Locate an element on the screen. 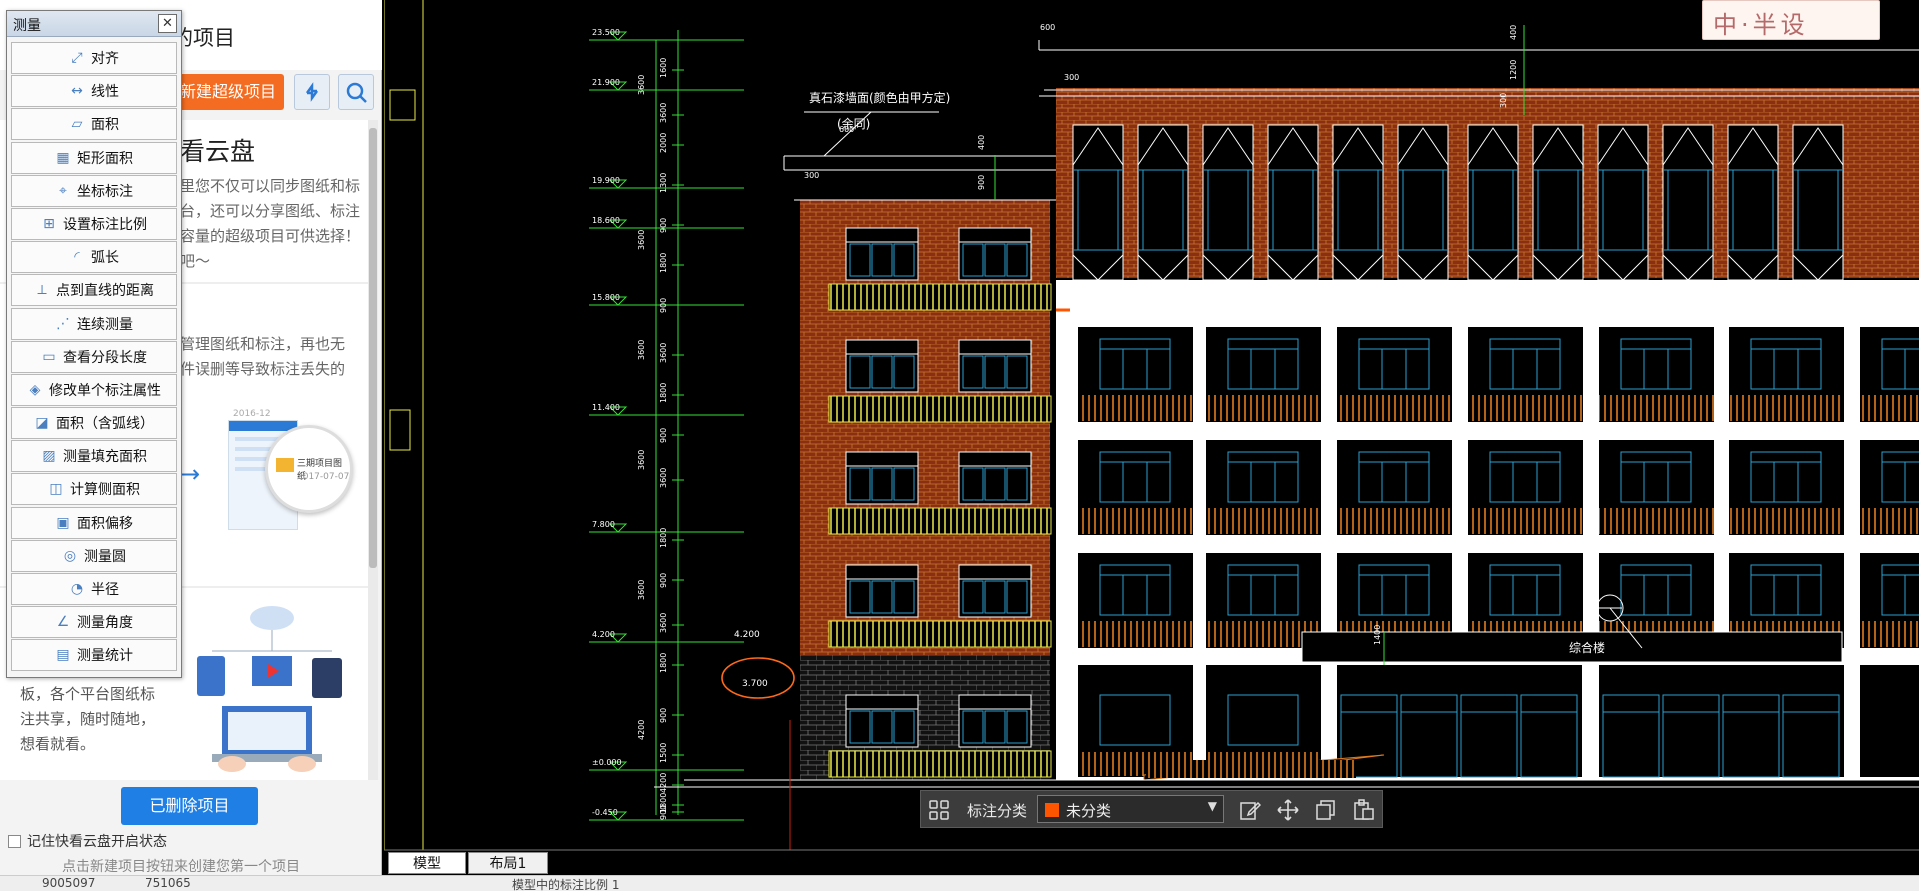  move-icon is located at coordinates (1288, 810).